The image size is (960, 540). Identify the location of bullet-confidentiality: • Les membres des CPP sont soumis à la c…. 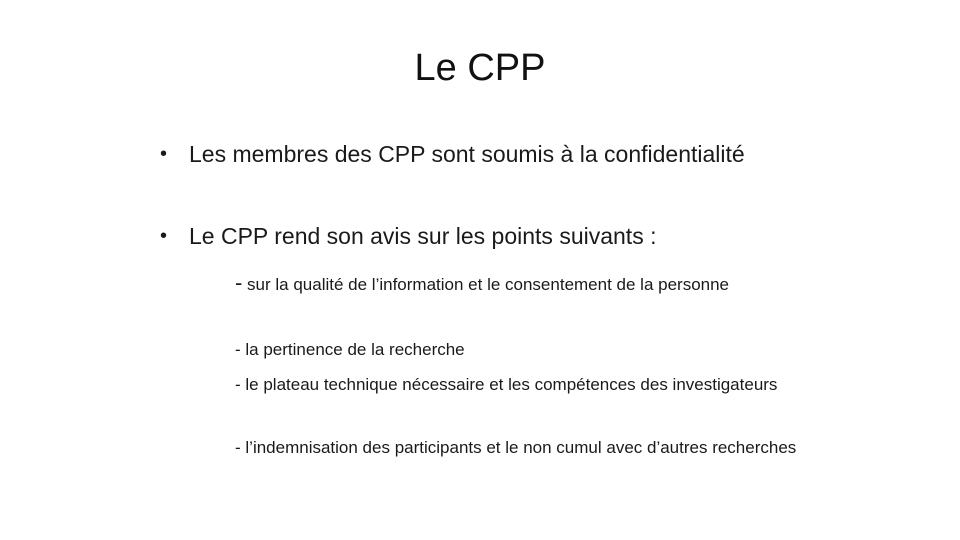
(490, 154).